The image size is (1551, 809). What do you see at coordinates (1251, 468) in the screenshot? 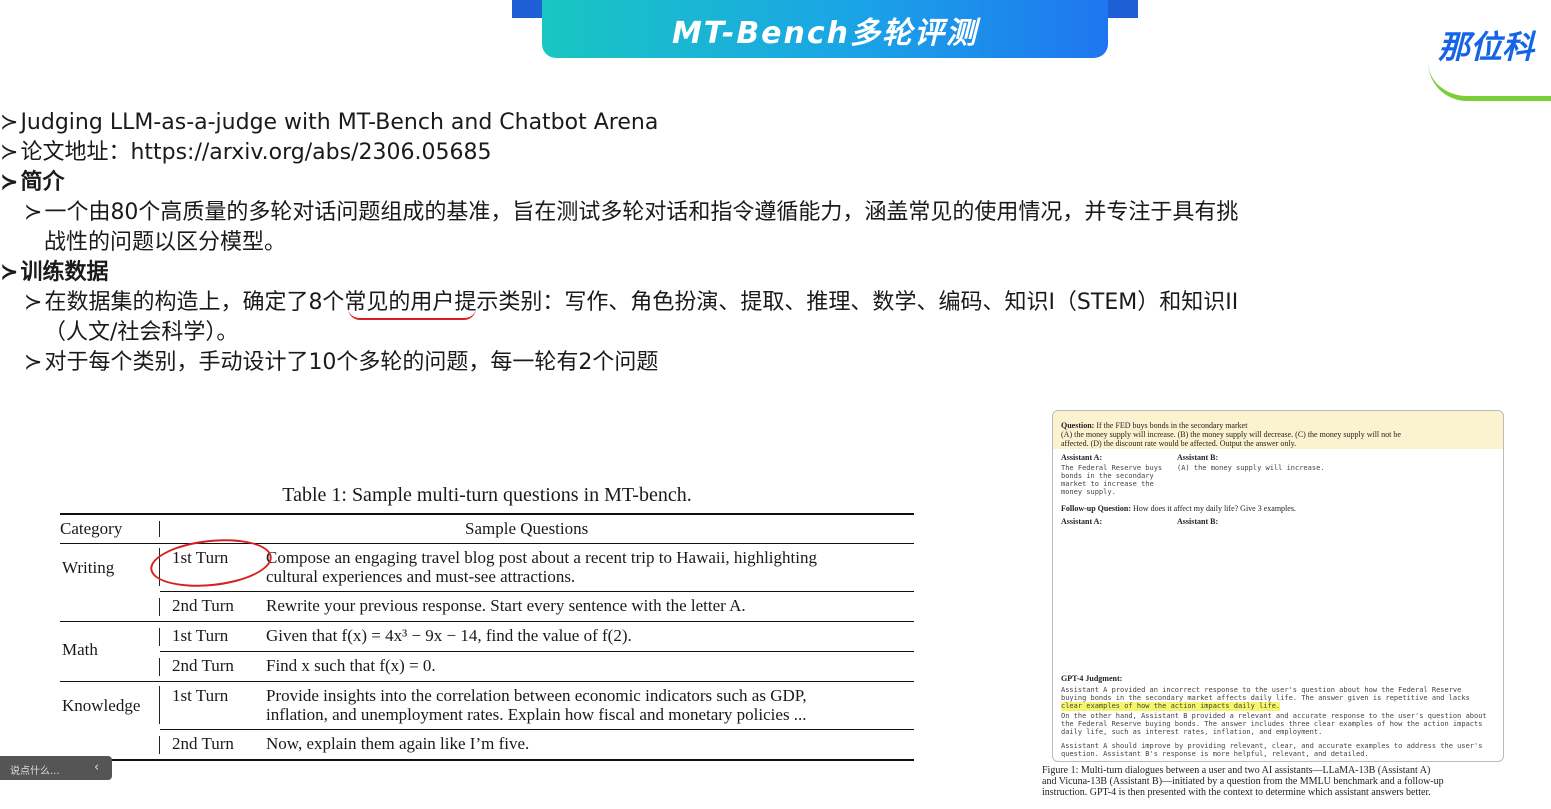
I see `assistant-b-answer: (A) the money supply will increase.` at bounding box center [1251, 468].